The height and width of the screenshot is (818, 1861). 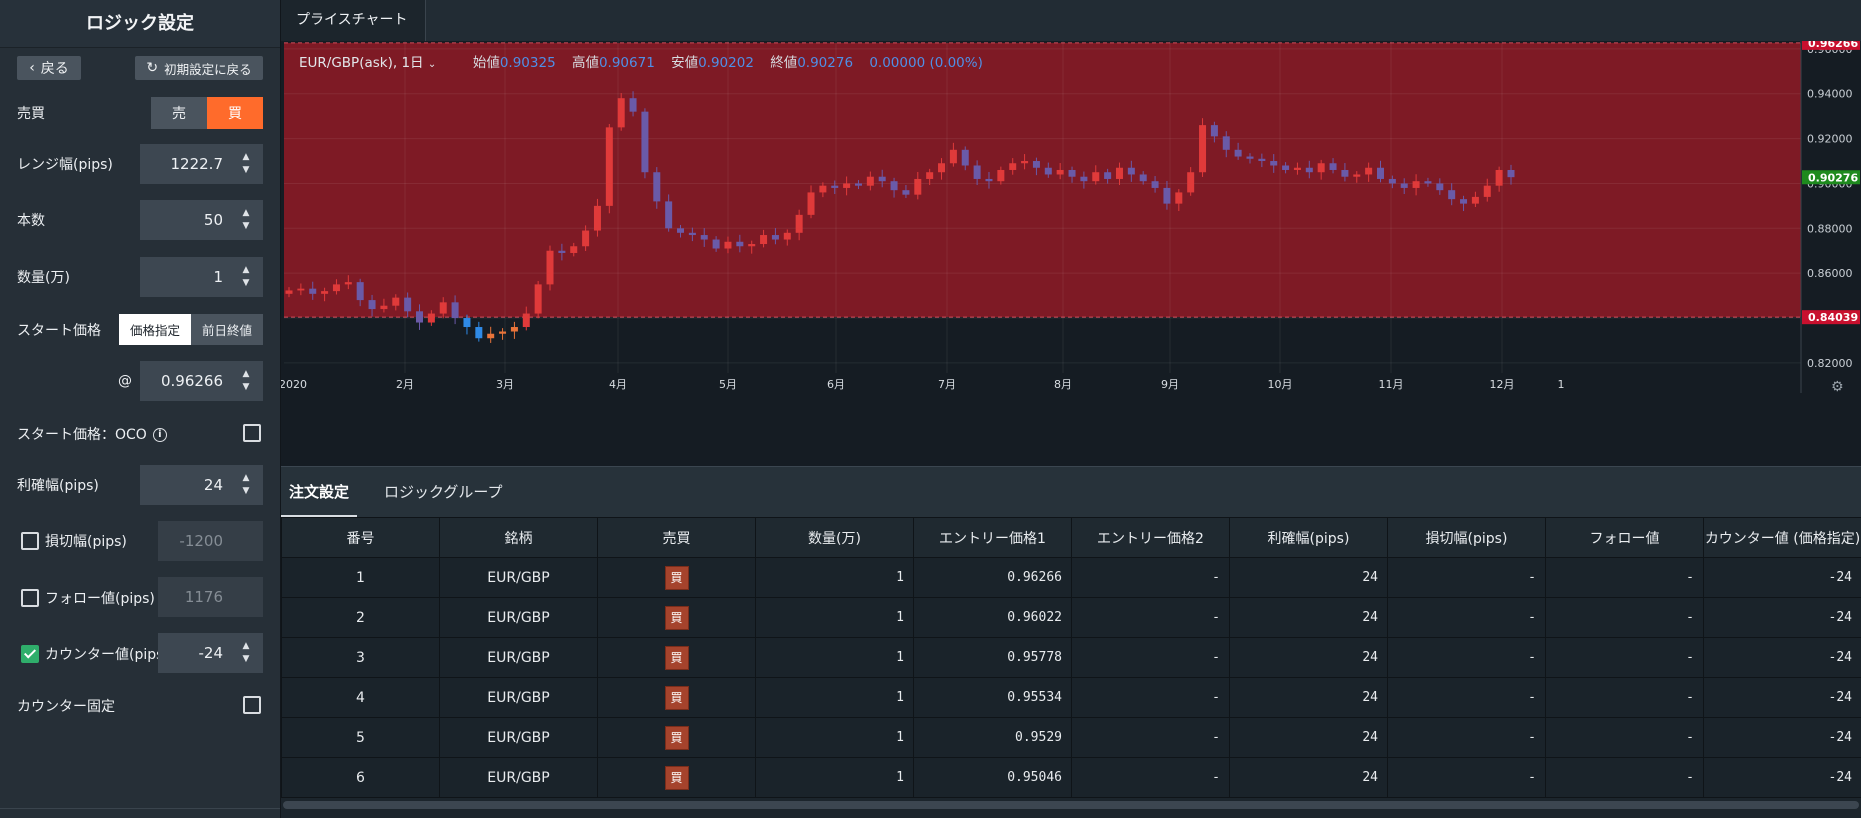 What do you see at coordinates (1150, 537) in the screenshot?
I see `column-header: エントリー価格2` at bounding box center [1150, 537].